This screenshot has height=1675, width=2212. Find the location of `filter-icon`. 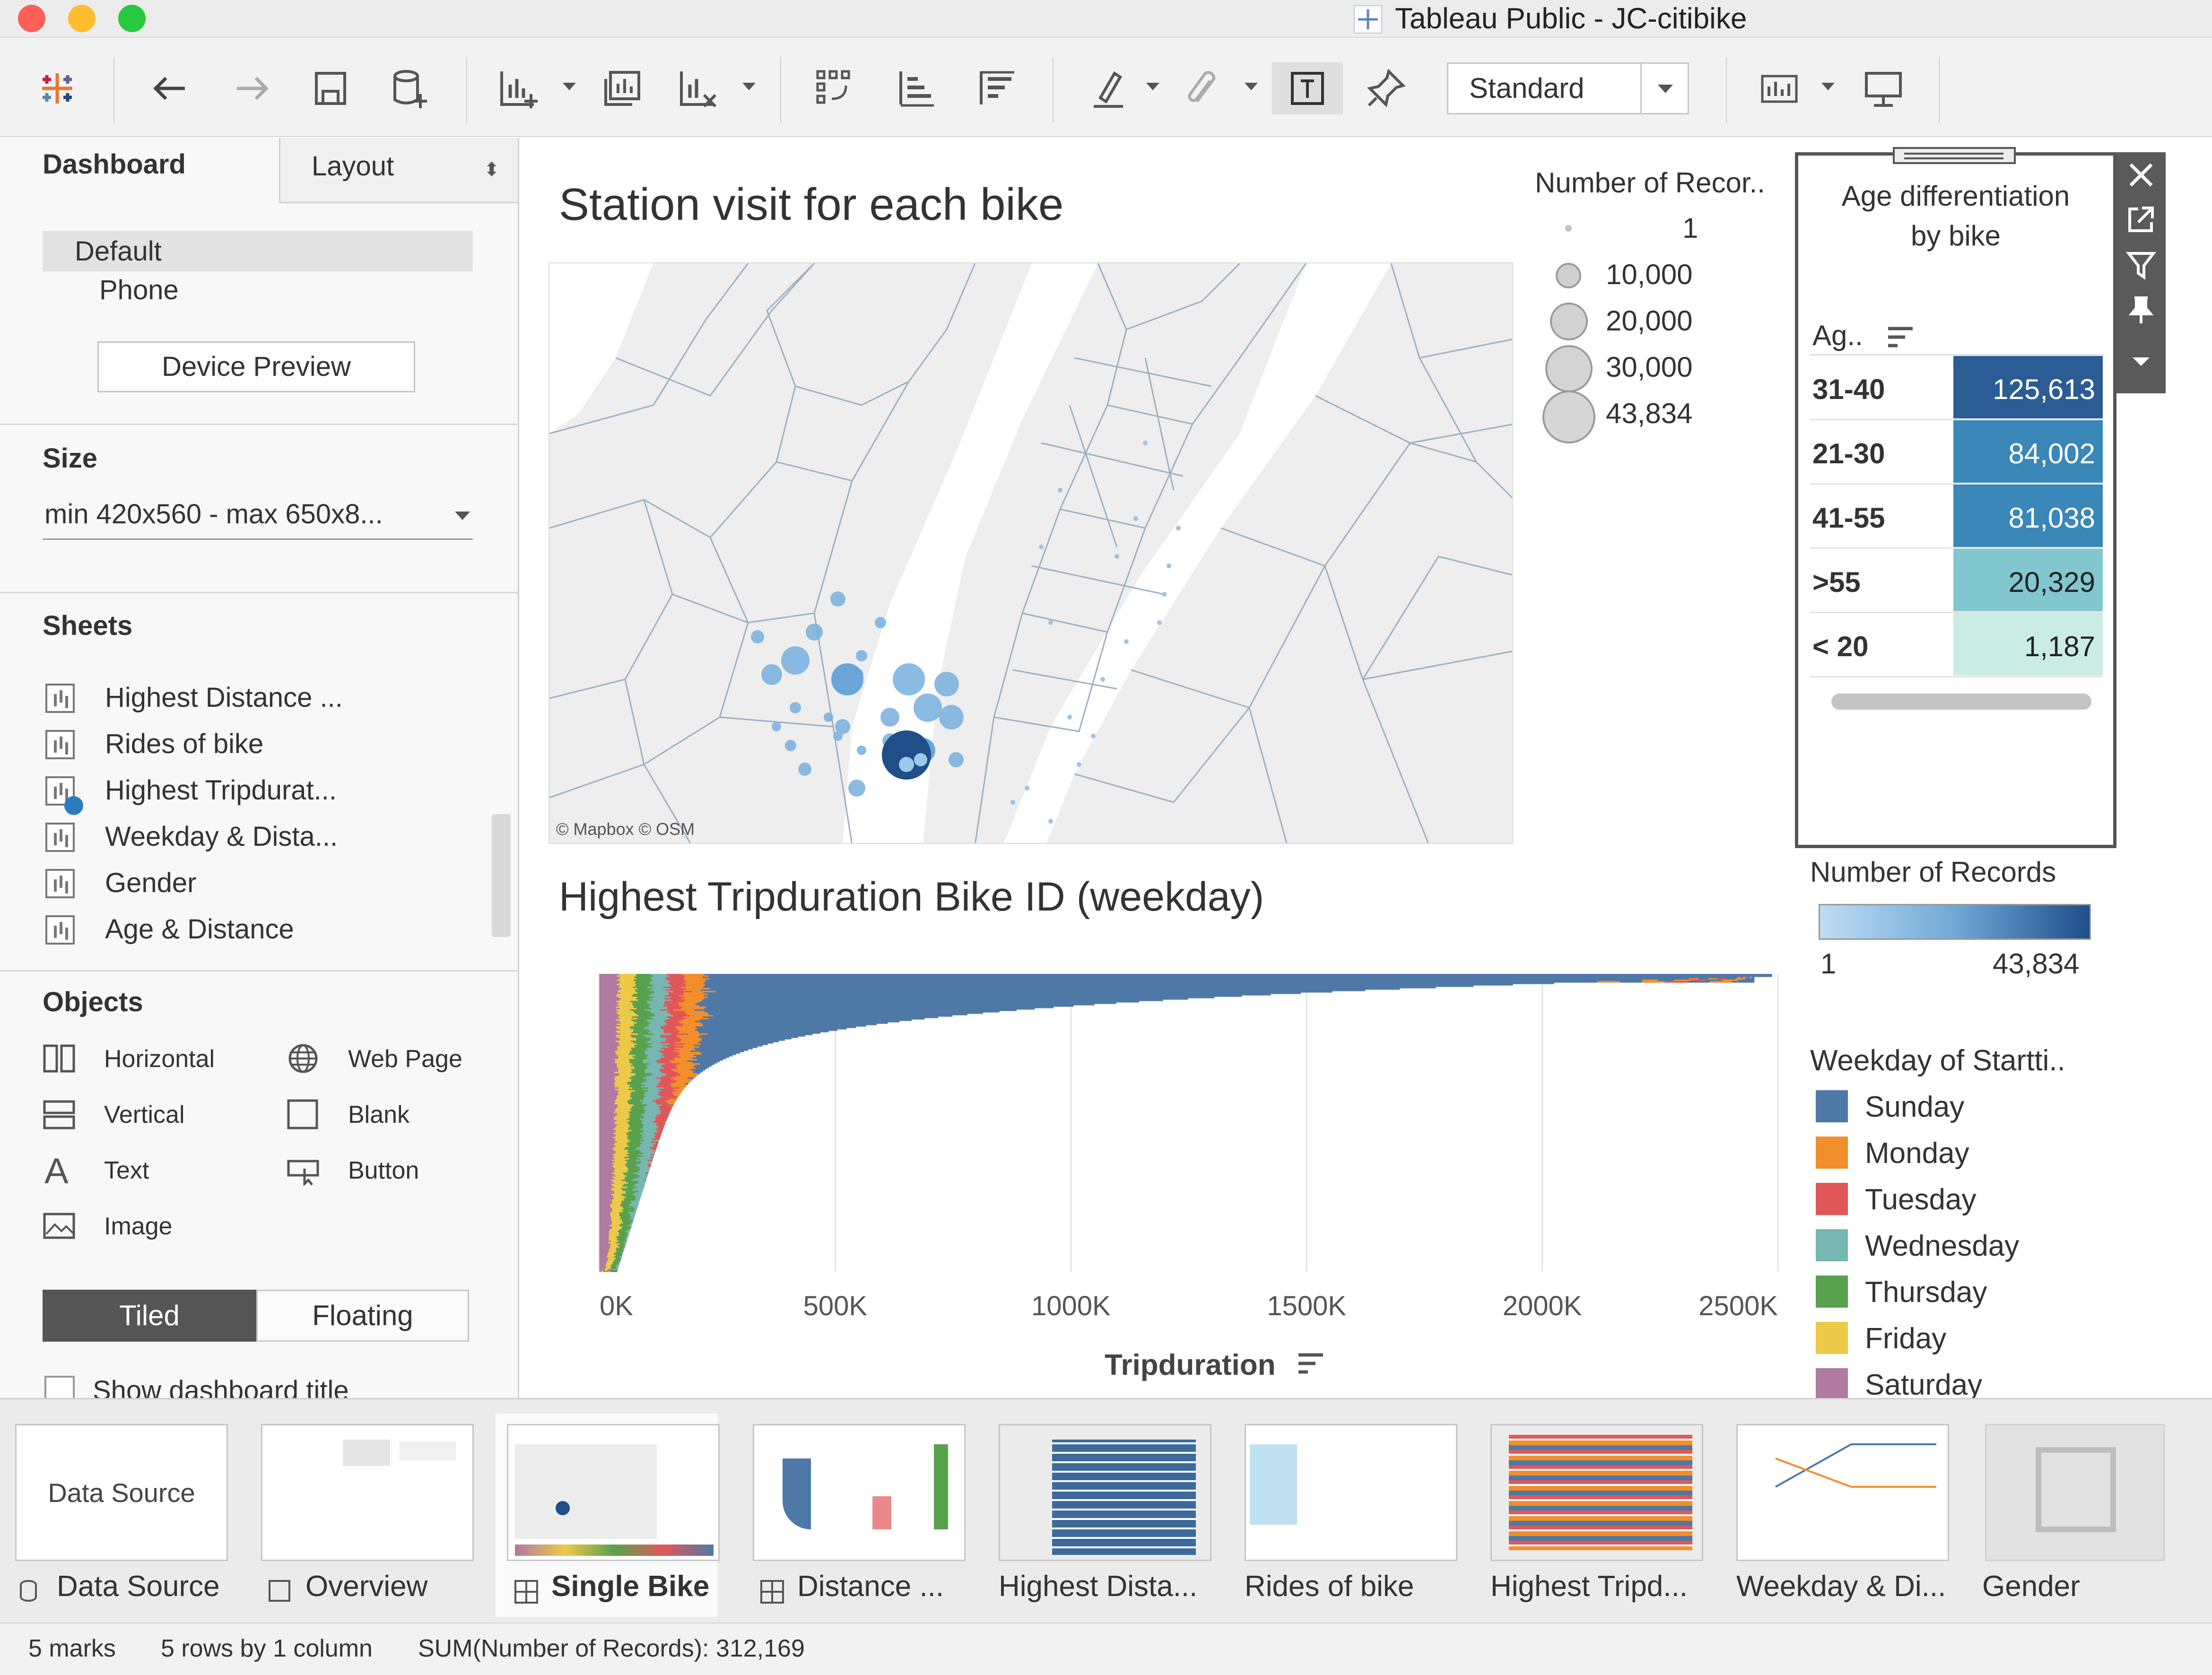

filter-icon is located at coordinates (2141, 265).